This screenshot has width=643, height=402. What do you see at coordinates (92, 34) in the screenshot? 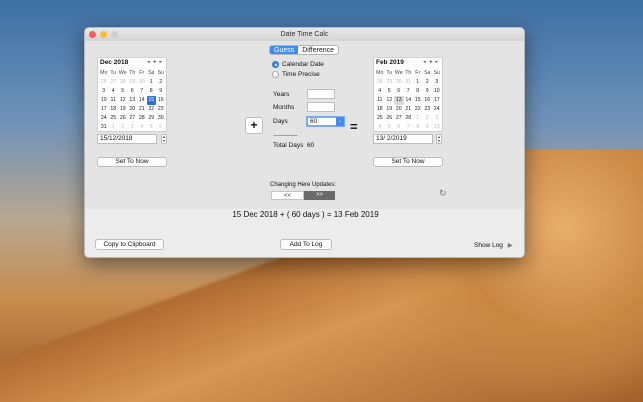
I see `close-button` at bounding box center [92, 34].